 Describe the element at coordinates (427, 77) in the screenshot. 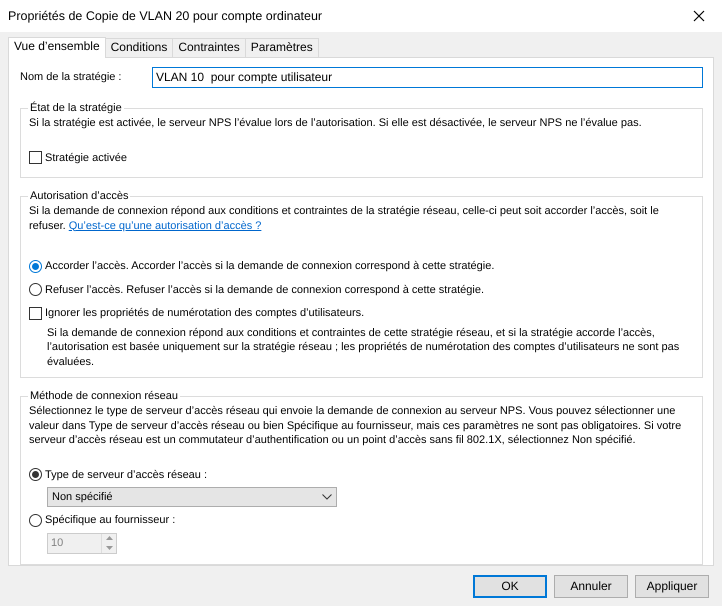

I see `name-input-field: VLAN 10 pour compte utilisateur` at that location.